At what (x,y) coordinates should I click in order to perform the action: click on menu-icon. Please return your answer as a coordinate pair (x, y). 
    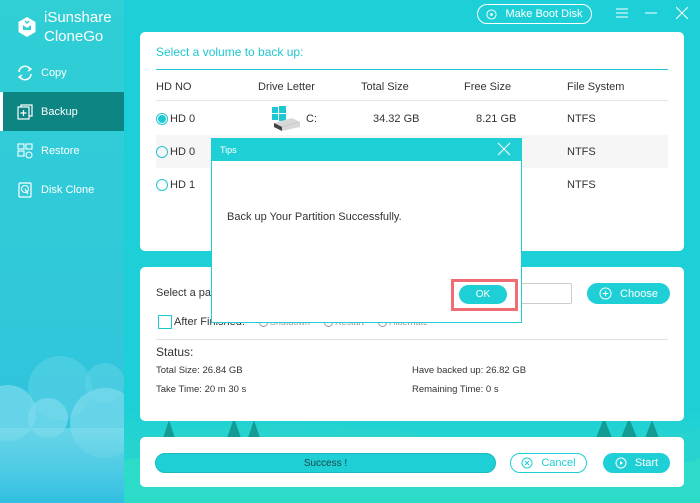
    Looking at the image, I should click on (622, 13).